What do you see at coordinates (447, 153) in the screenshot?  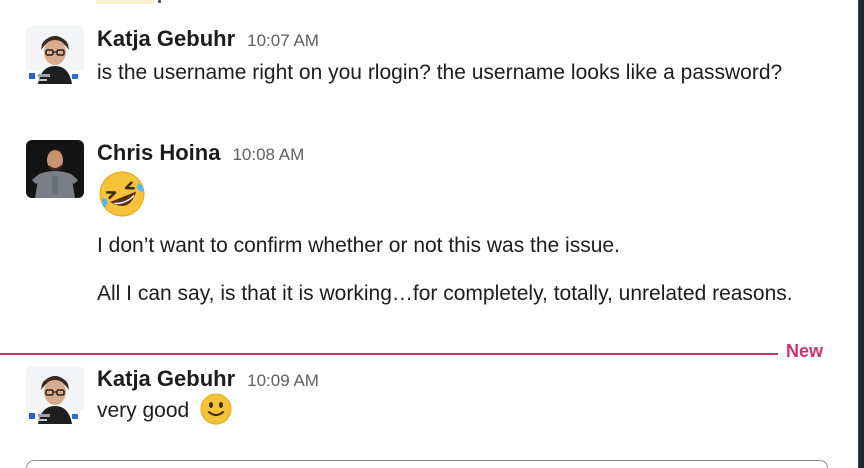 I see `message-header: Chris Hoina 10:08 AM` at bounding box center [447, 153].